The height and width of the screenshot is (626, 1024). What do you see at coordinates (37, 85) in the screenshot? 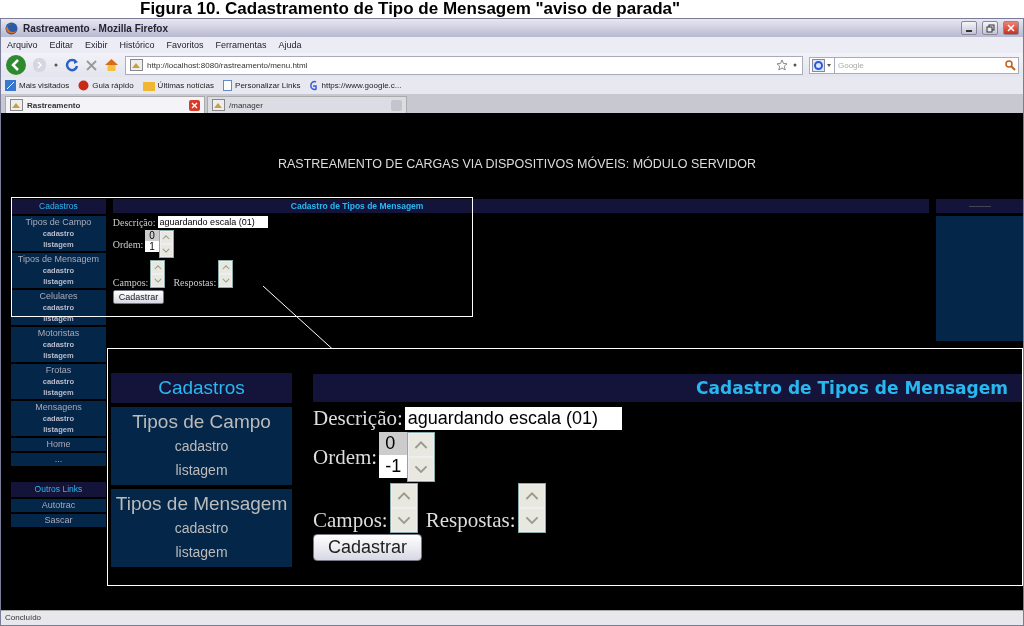
I see `bookmark-link: Mais visitados` at bounding box center [37, 85].